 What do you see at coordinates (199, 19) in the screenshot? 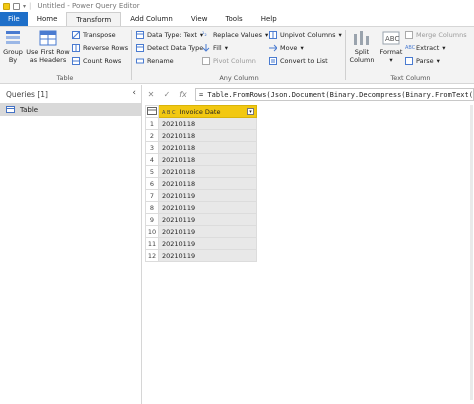
I see `tab-view: View` at bounding box center [199, 19].